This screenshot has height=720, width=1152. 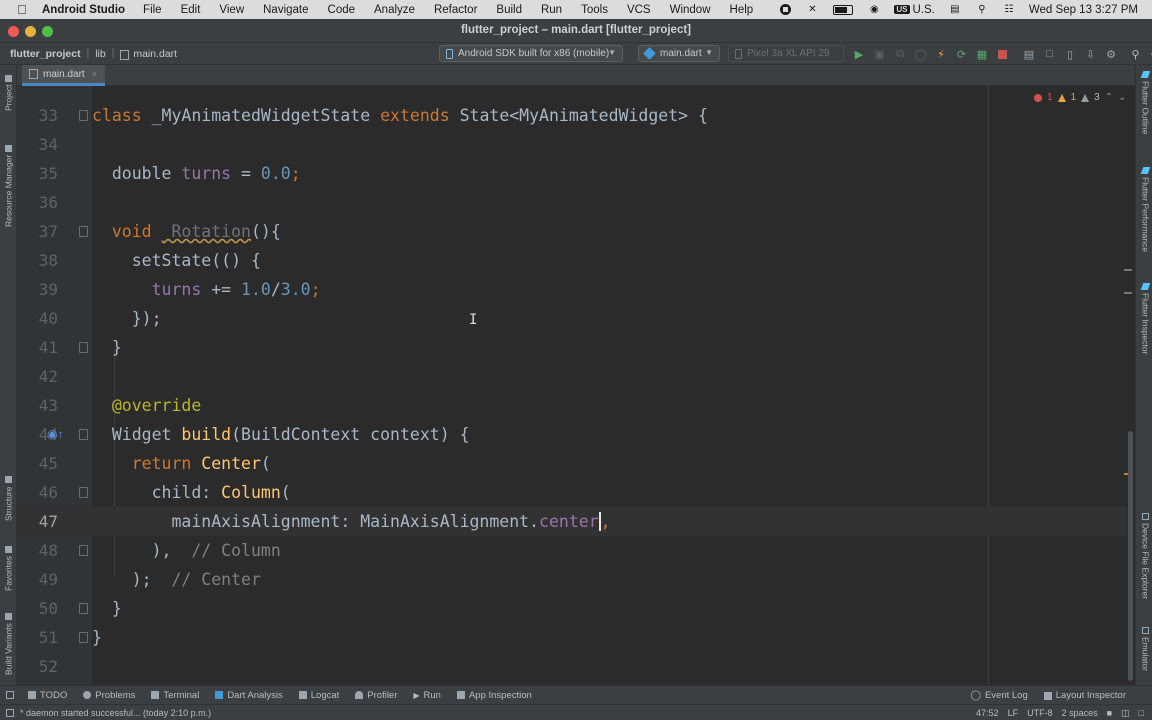 I want to click on code-line: 43 @override, so click(x=572, y=405).